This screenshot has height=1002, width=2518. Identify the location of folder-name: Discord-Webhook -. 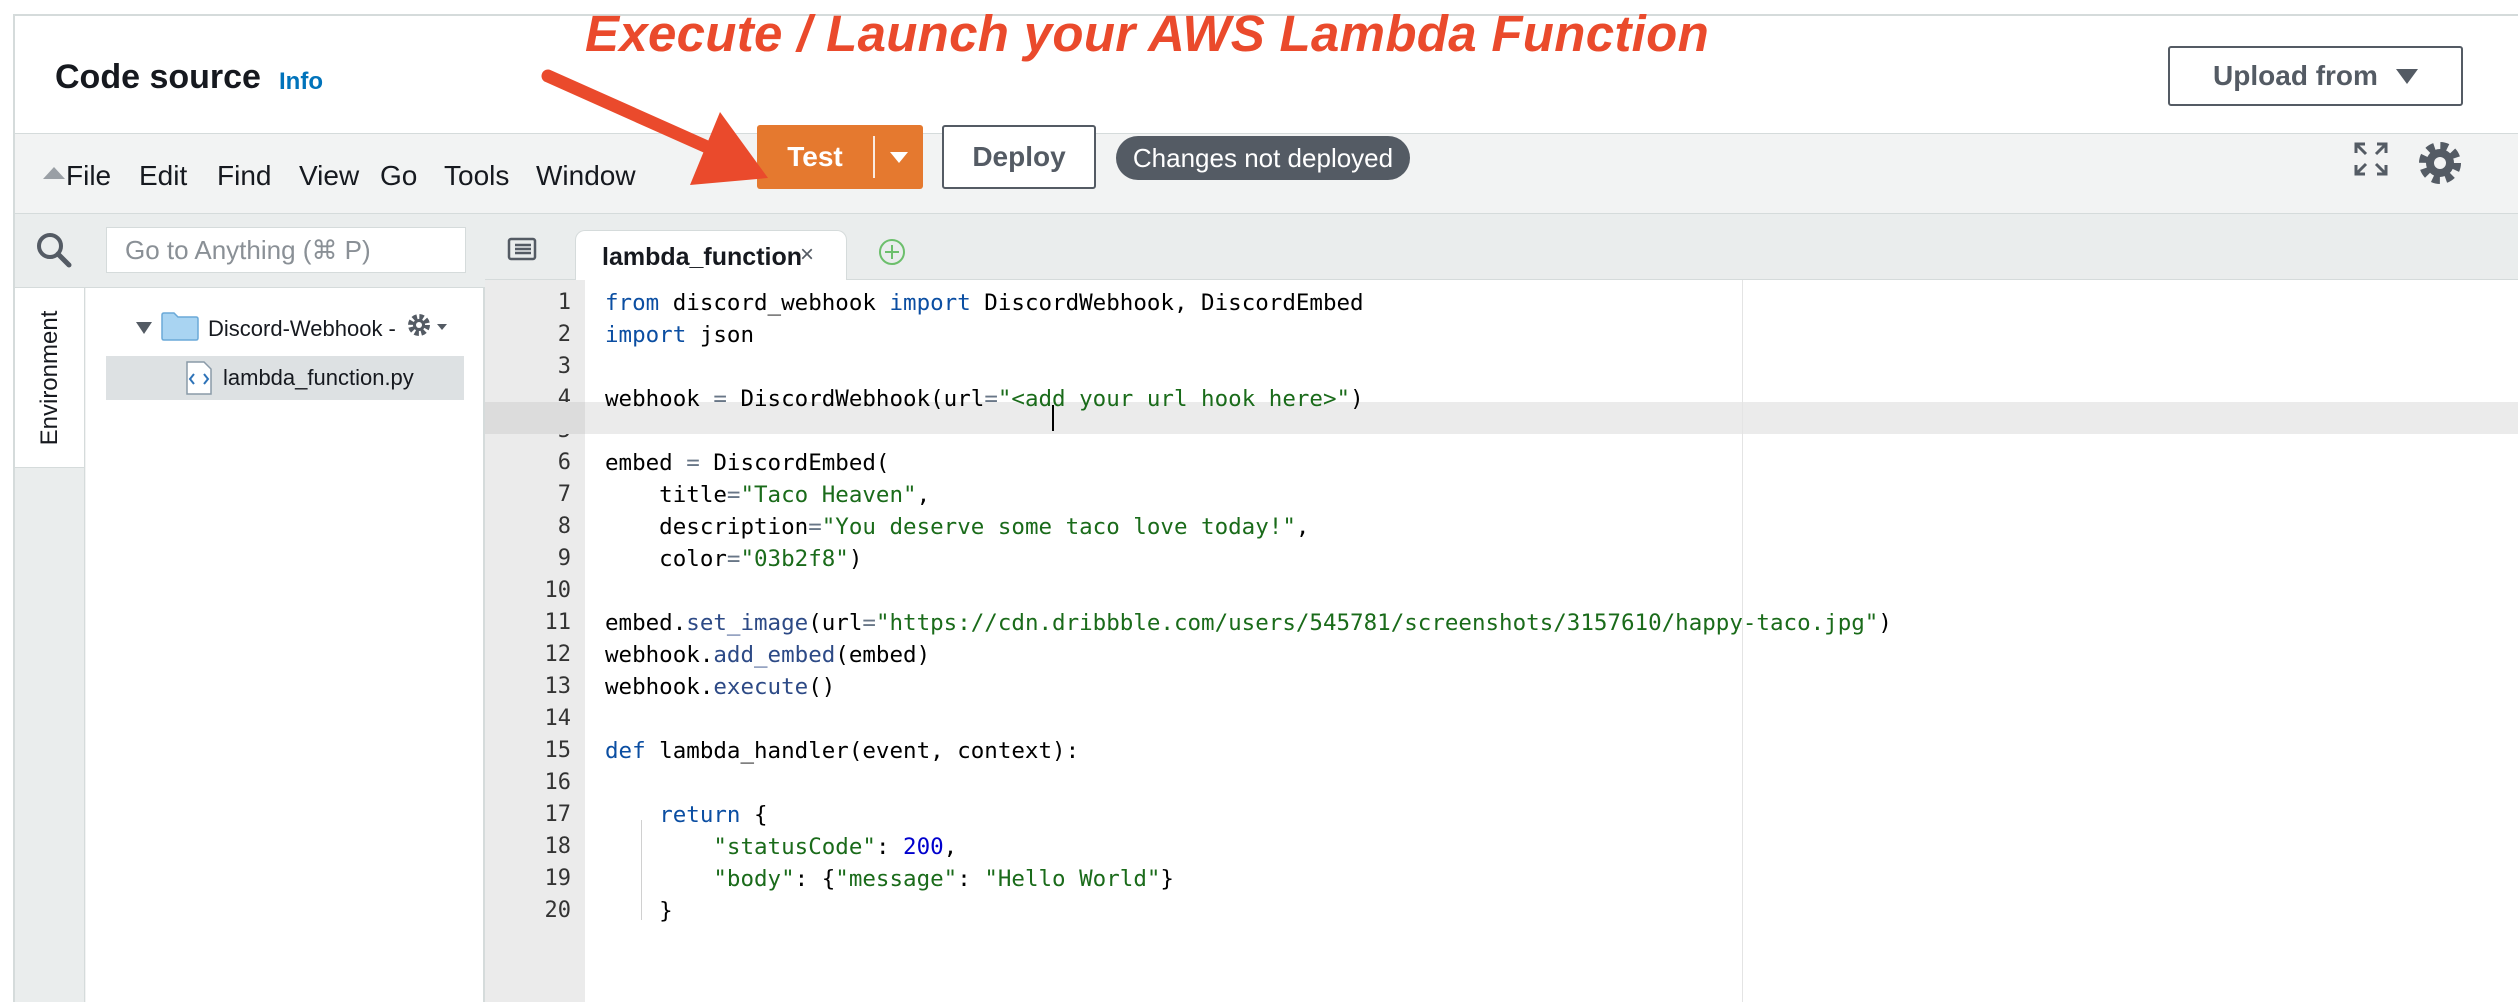
(302, 329).